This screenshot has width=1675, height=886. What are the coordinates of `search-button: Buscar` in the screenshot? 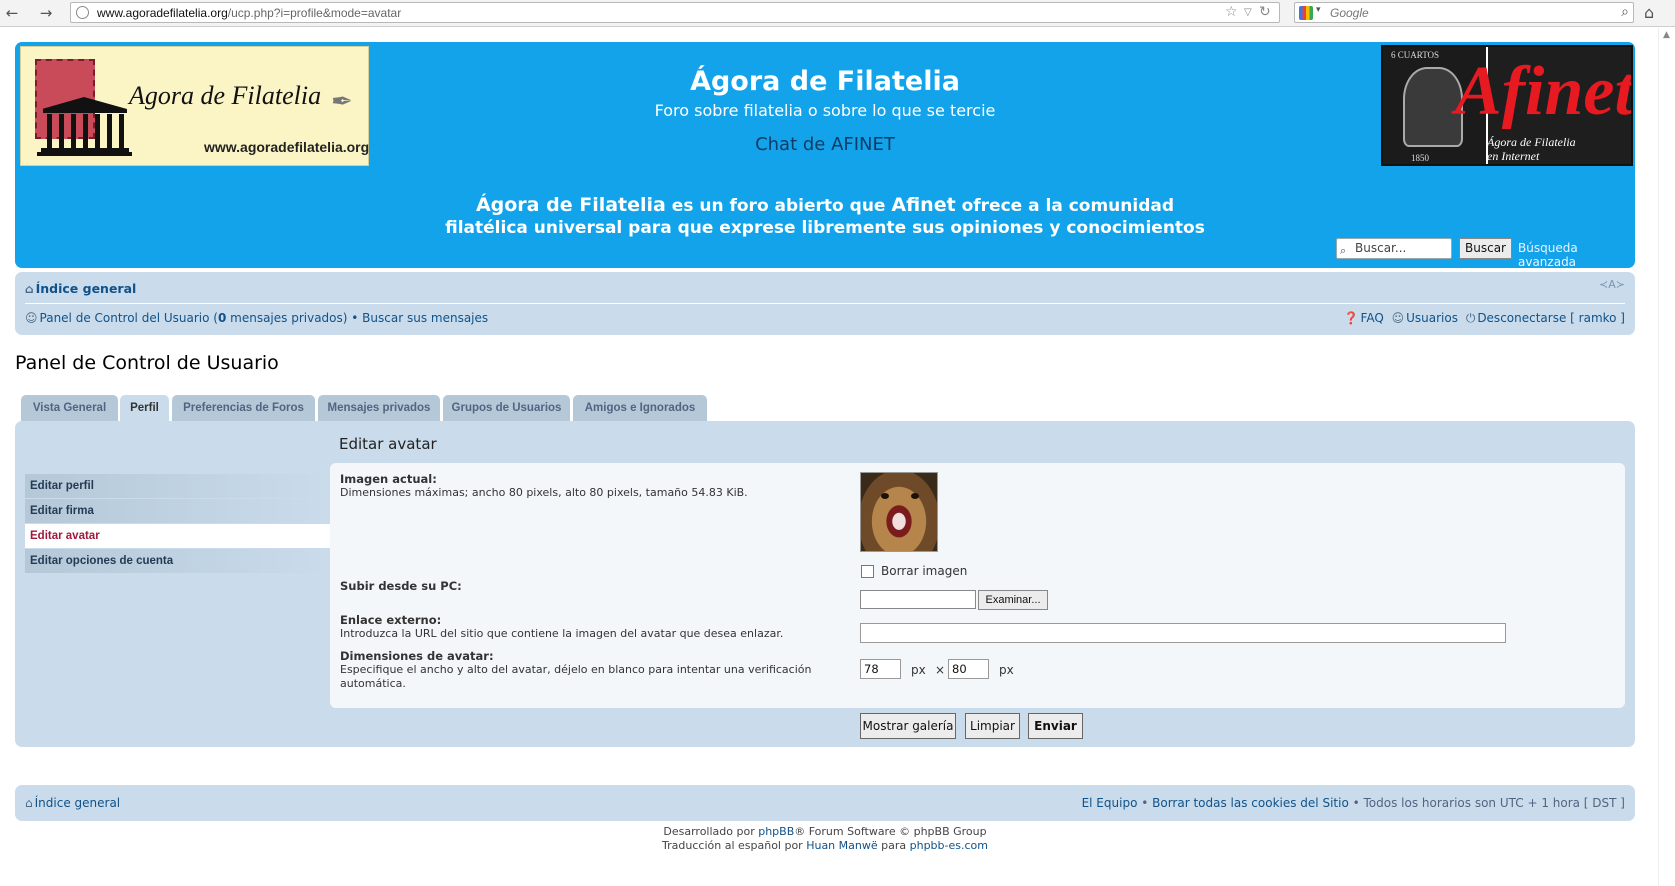 It's located at (1485, 248).